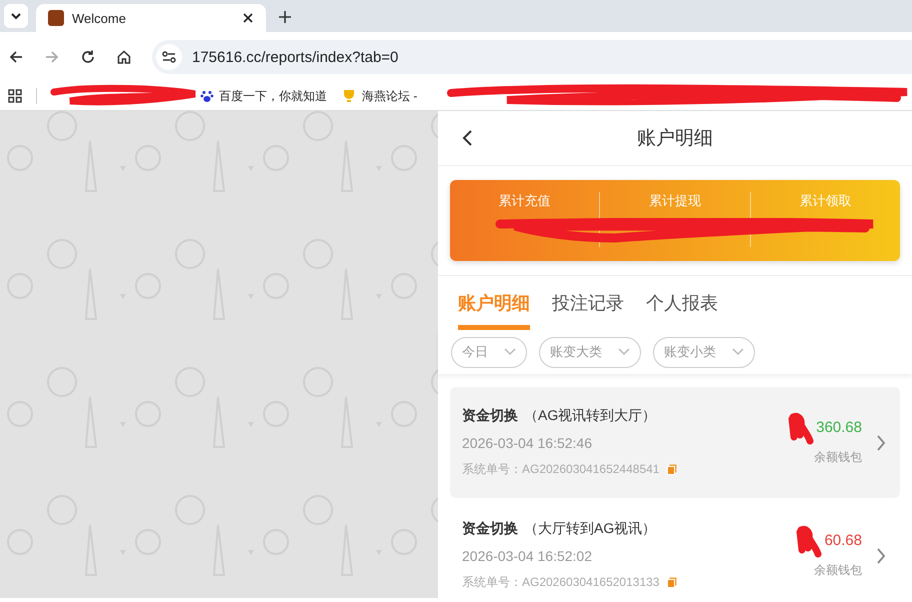 This screenshot has width=912, height=602. I want to click on record-detail: （AG视讯转到大厅）, so click(590, 416).